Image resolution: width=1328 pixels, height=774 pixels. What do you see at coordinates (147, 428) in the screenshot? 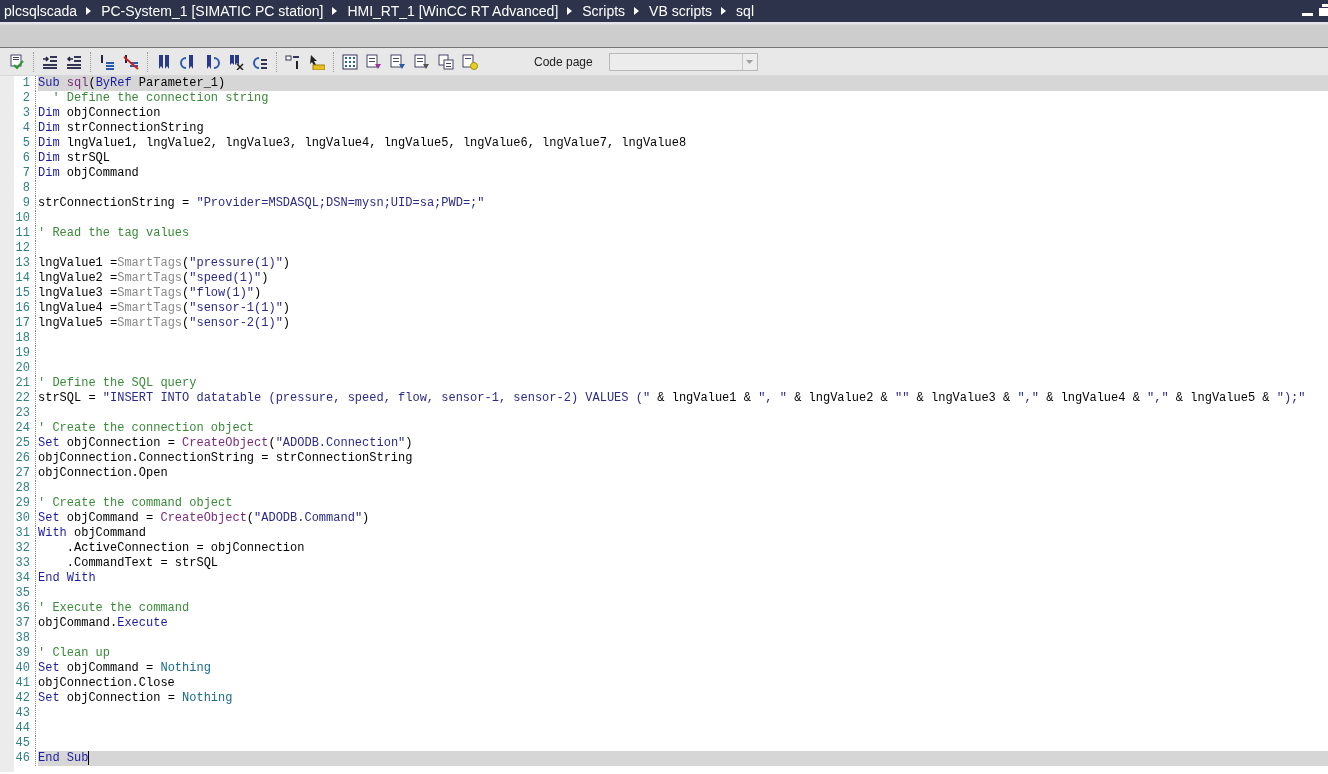
I see `code-line: ' Create the connection object` at bounding box center [147, 428].